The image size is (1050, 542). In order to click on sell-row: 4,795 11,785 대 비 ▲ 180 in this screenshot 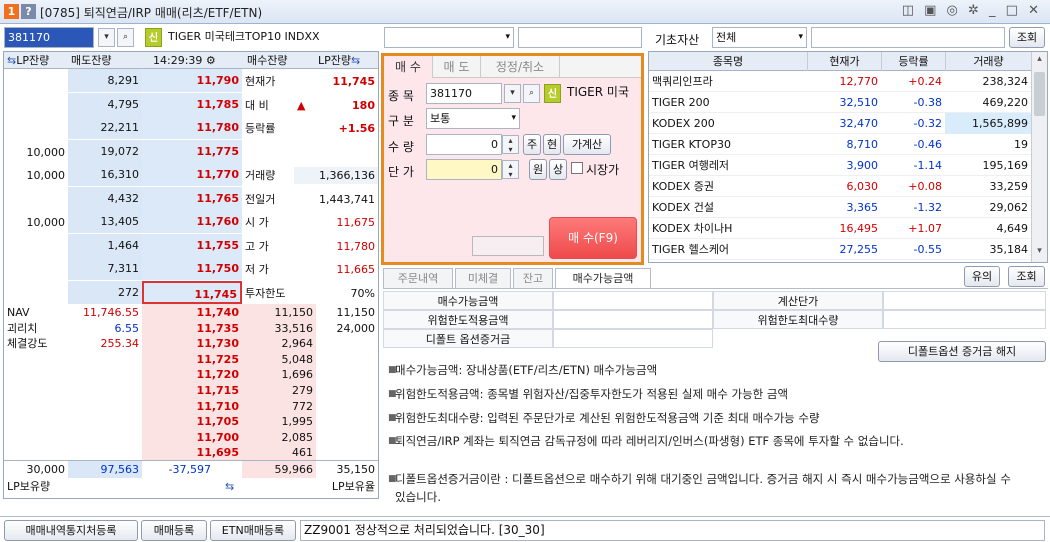, I will do `click(191, 104)`.